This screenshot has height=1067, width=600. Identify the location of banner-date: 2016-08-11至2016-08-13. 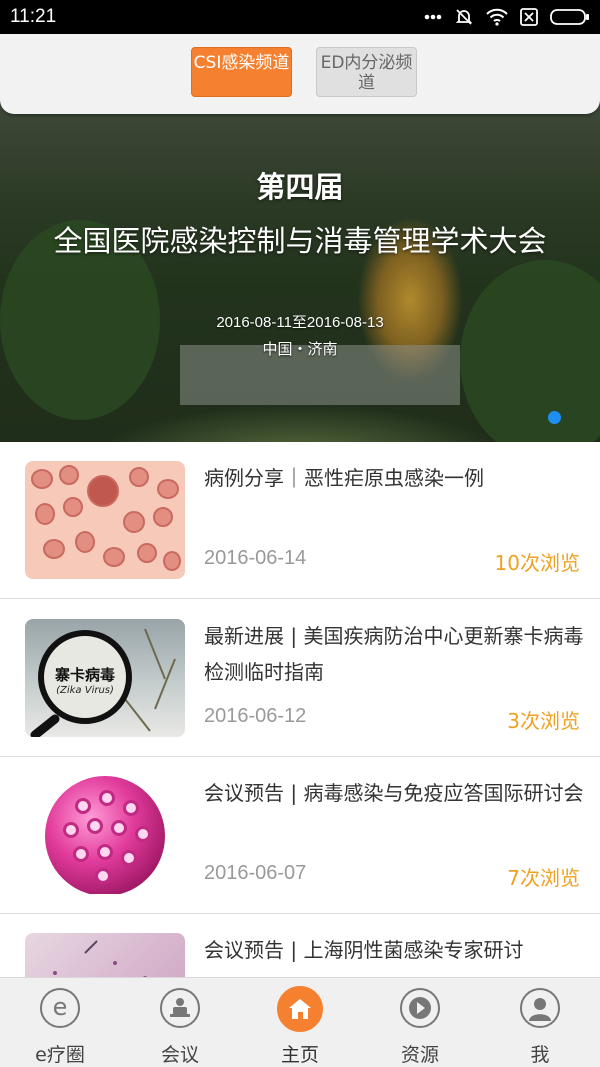
(300, 322).